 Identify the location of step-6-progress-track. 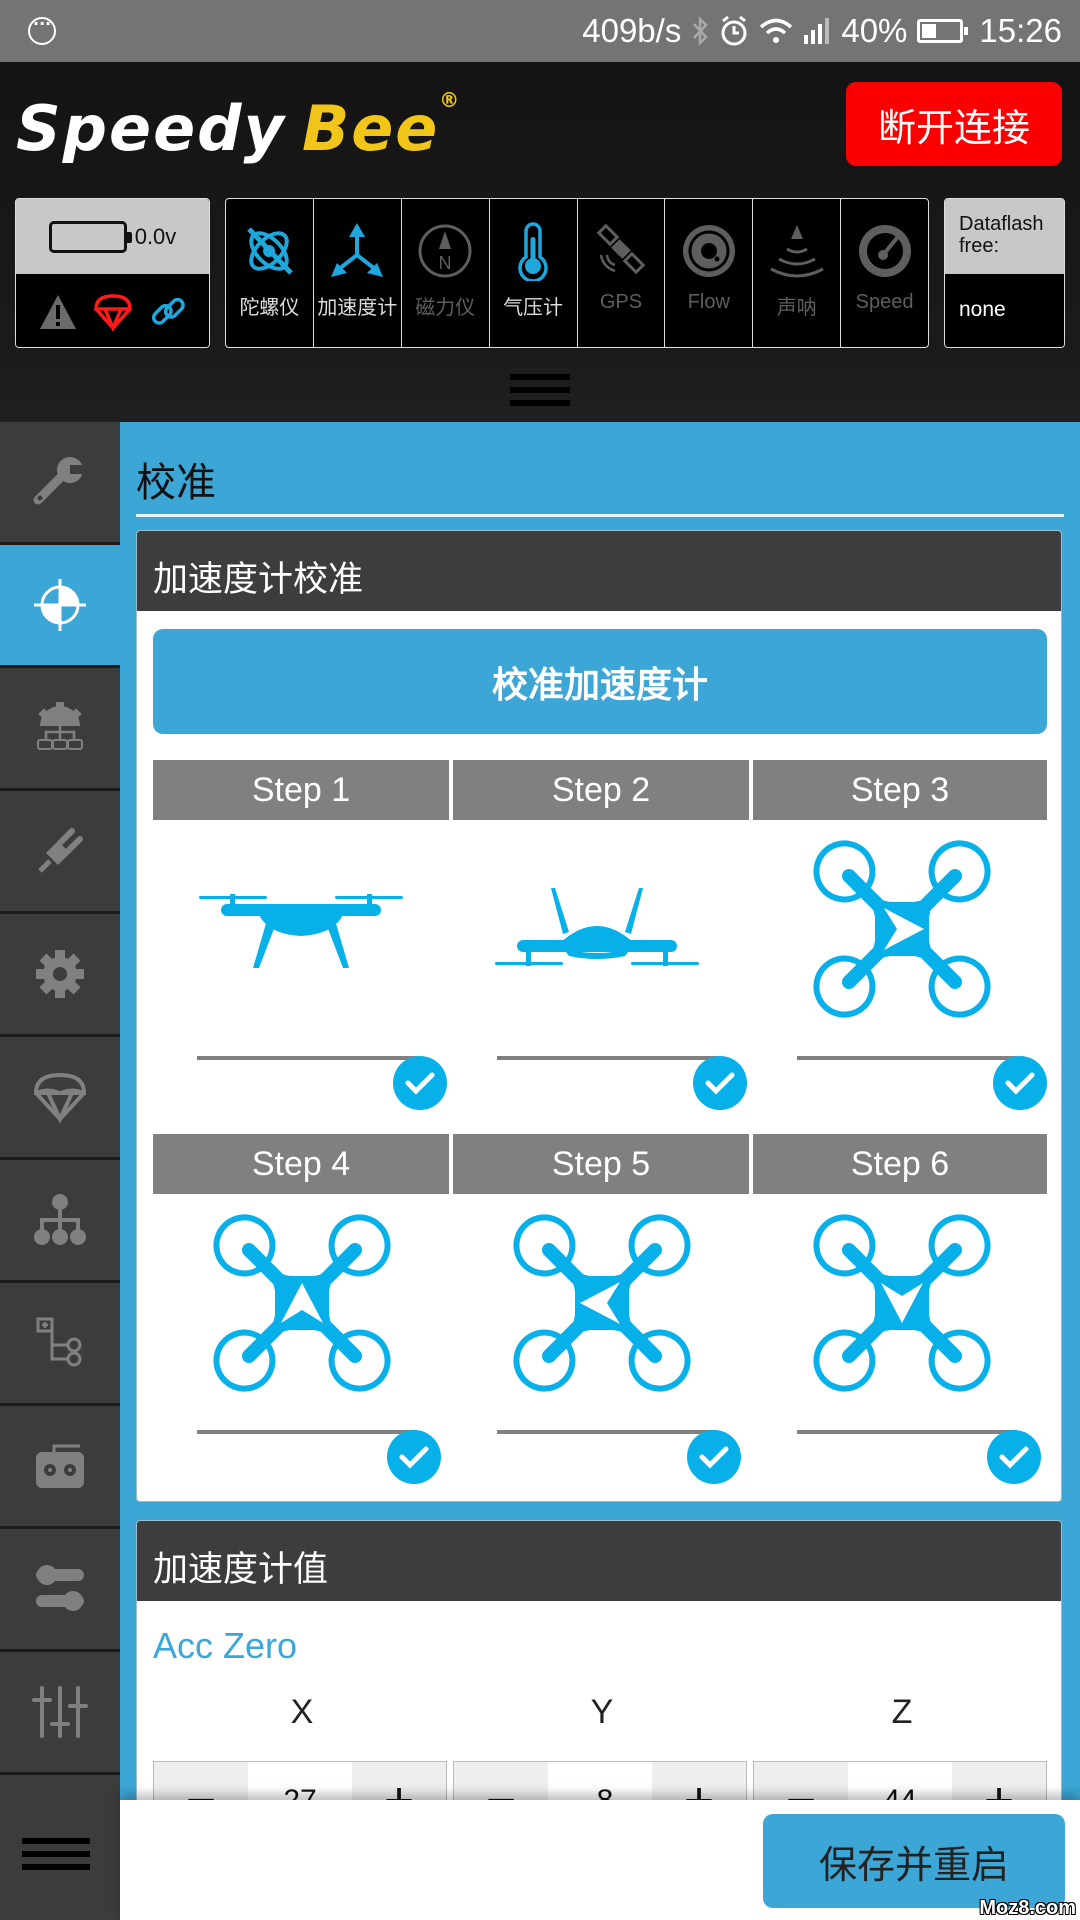
(907, 1432).